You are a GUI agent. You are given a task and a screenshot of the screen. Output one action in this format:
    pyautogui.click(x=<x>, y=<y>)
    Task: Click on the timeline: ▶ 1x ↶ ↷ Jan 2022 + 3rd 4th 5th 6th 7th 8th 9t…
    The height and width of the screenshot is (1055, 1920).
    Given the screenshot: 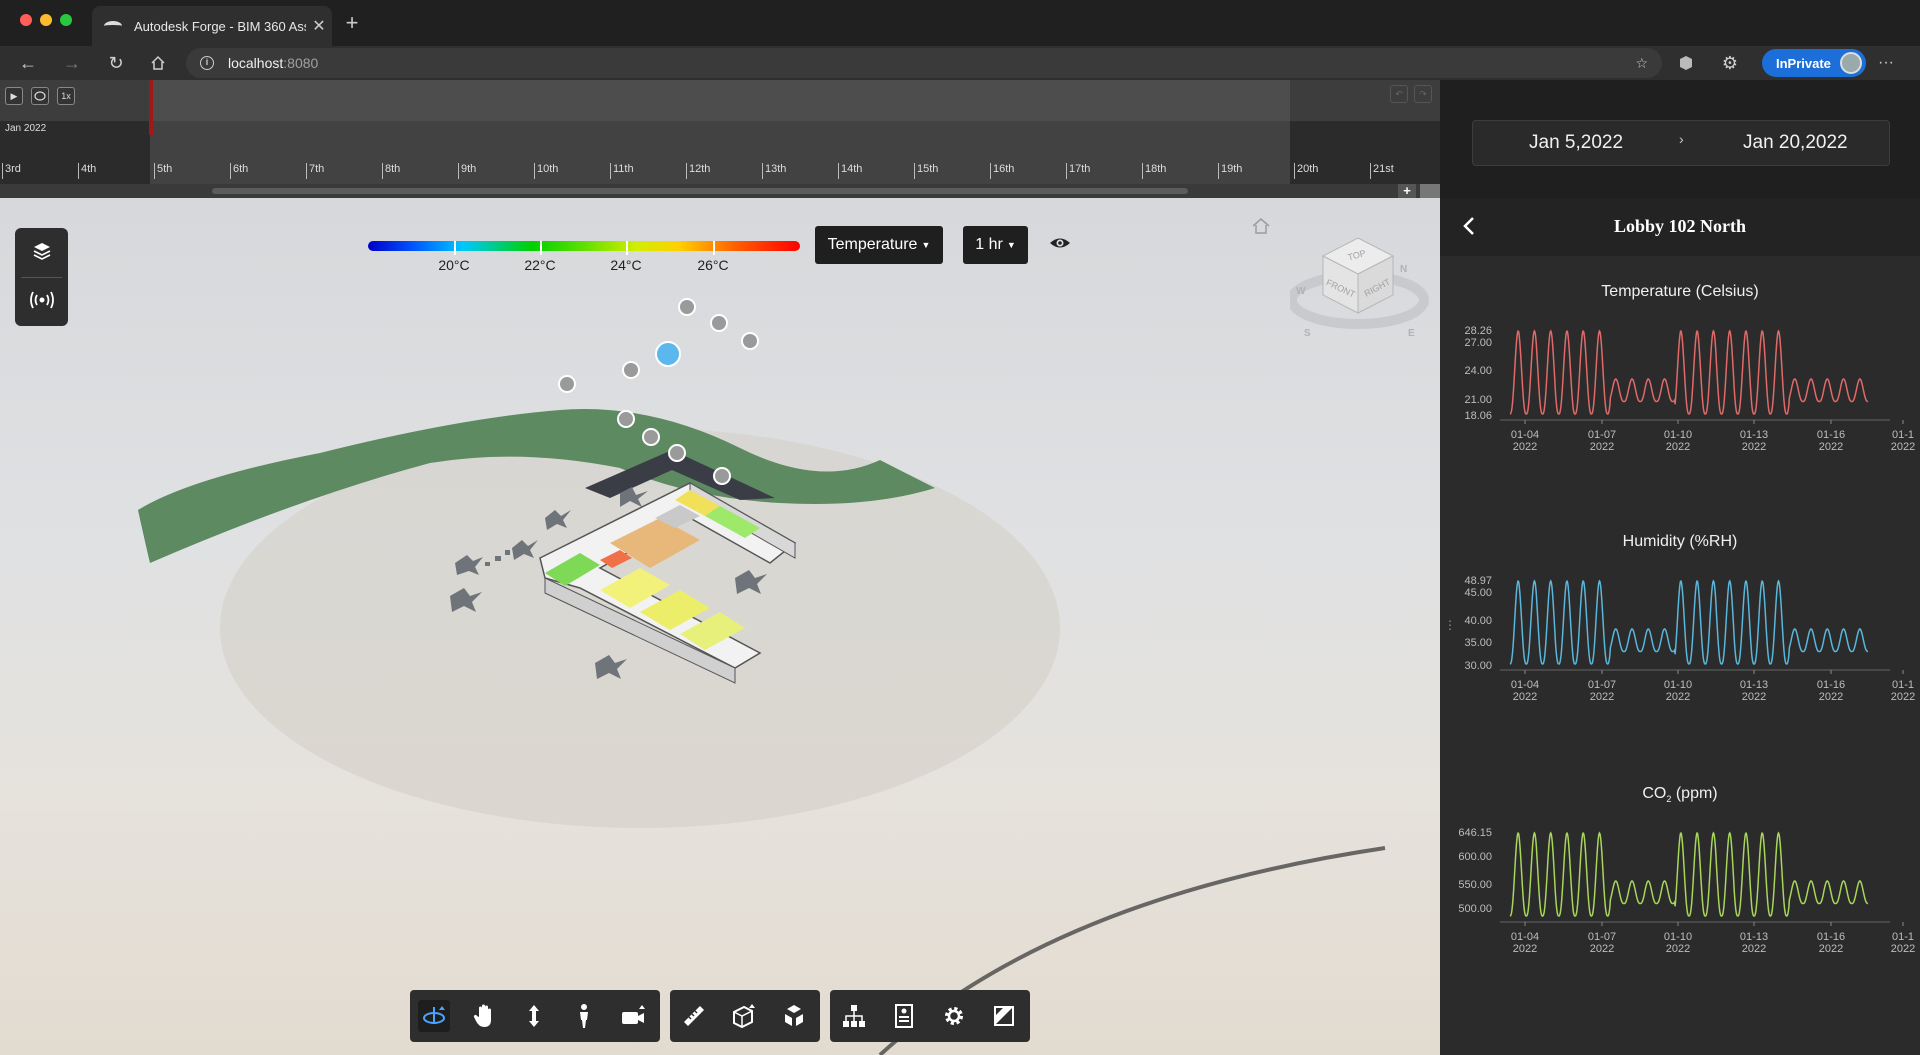 What is the action you would take?
    pyautogui.click(x=720, y=139)
    